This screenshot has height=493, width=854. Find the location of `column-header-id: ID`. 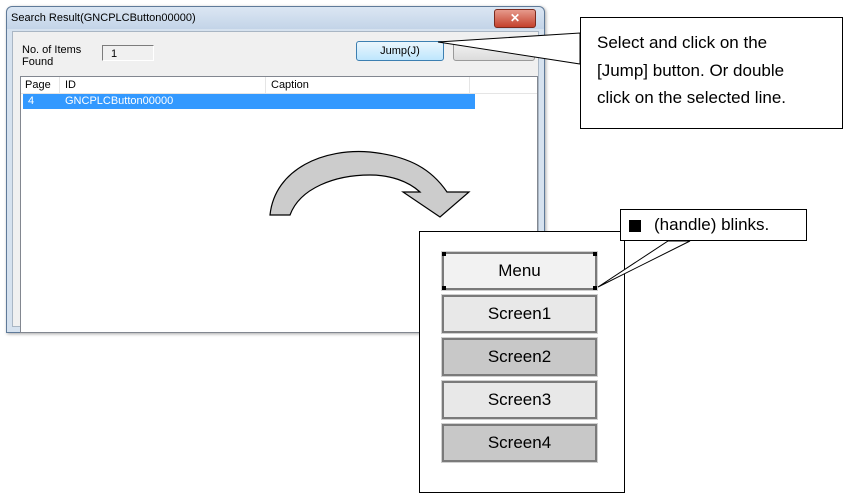

column-header-id: ID is located at coordinates (70, 85).